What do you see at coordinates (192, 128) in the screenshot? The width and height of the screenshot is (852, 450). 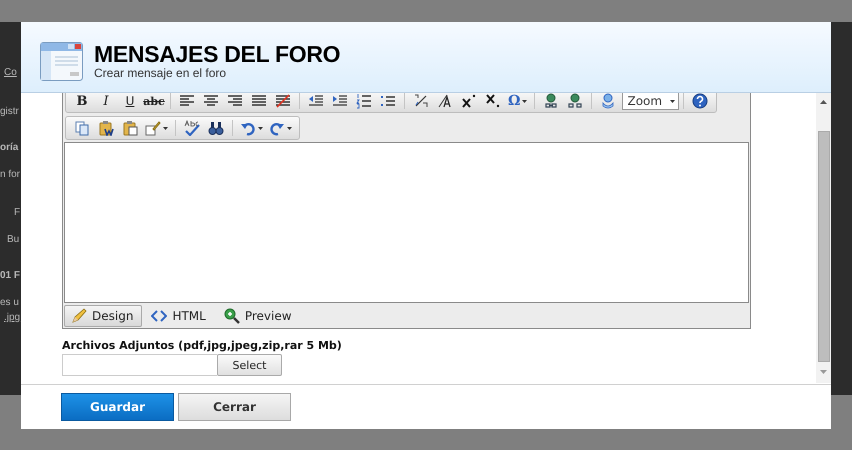 I see `spellcheck-icon` at bounding box center [192, 128].